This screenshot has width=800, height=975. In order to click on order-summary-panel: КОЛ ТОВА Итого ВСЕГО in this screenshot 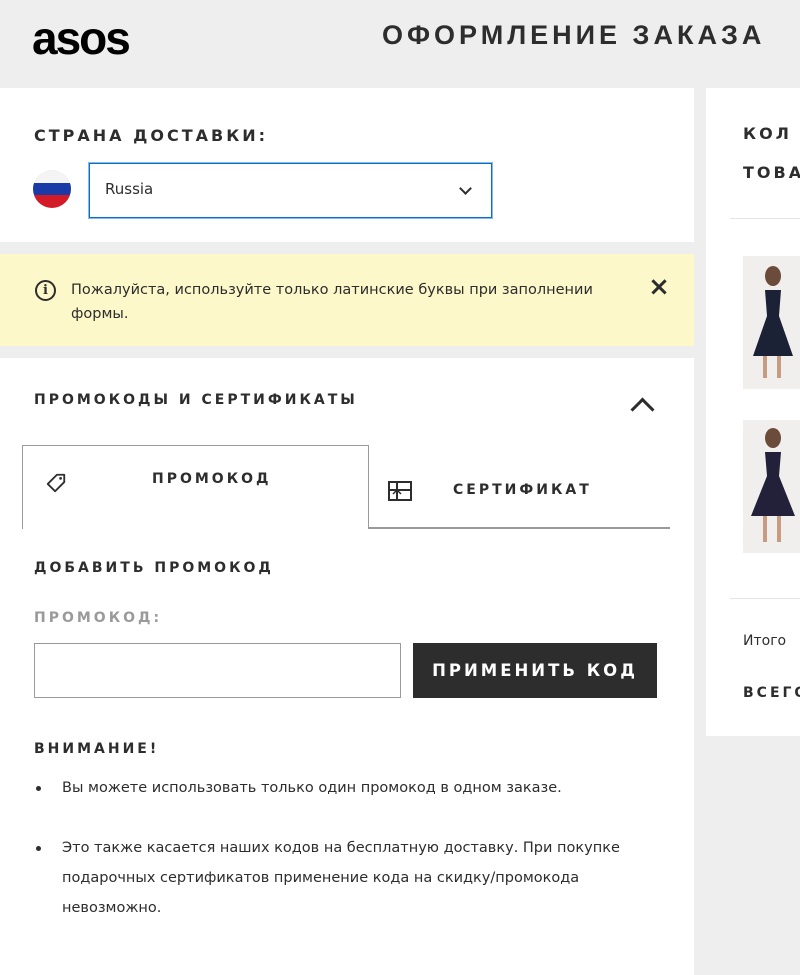, I will do `click(753, 412)`.